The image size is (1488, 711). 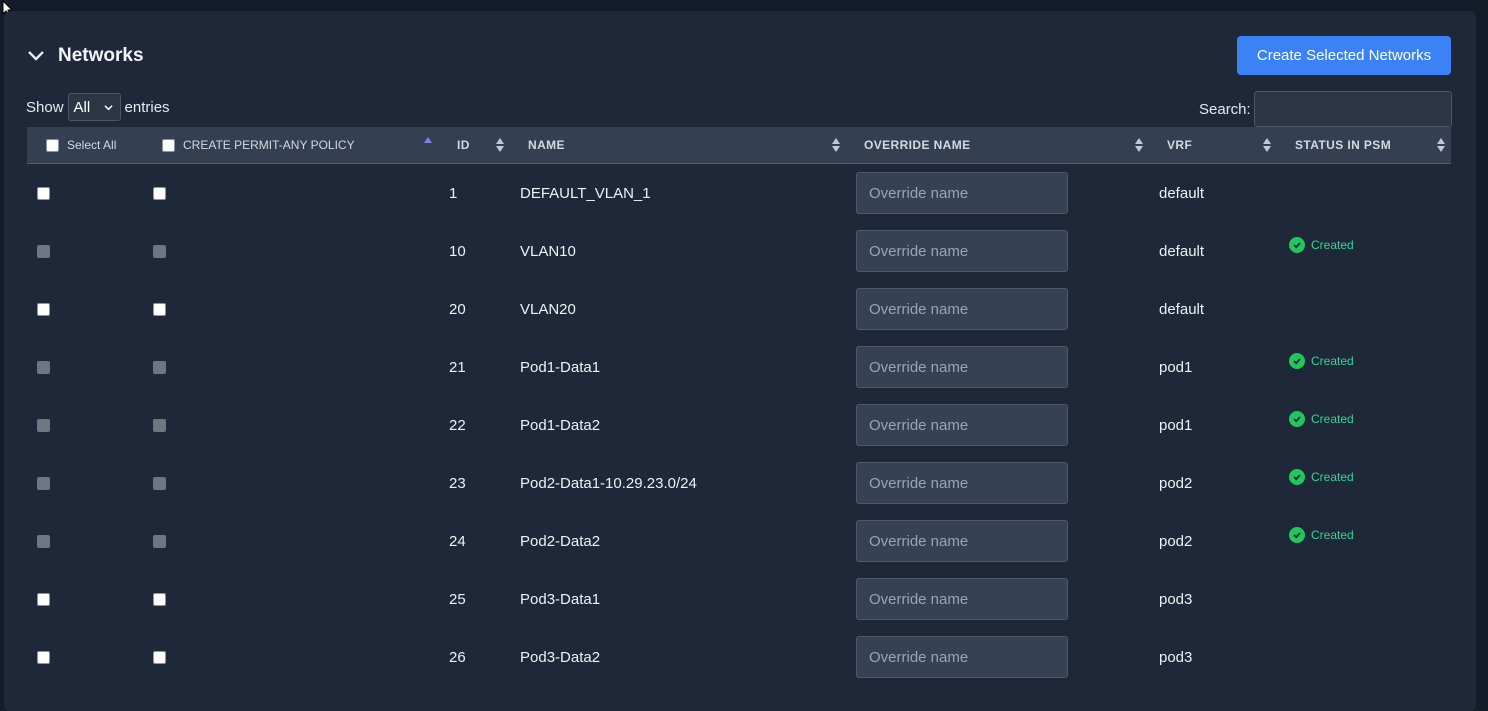 I want to click on table-row: 22 Pod1-Data2 pod1 Created, so click(x=739, y=425).